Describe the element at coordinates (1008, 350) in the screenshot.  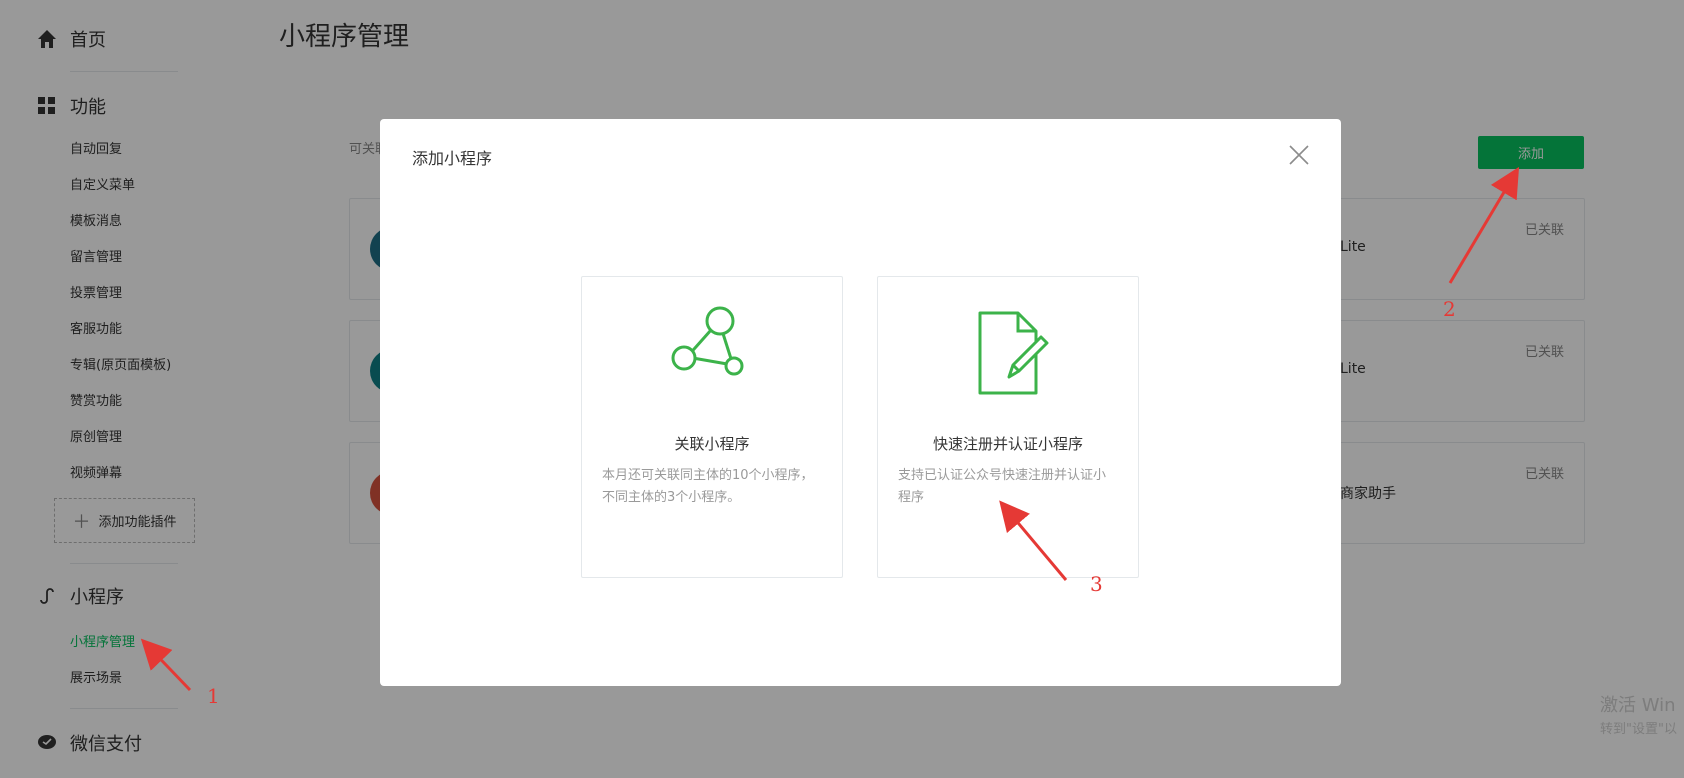
I see `document-pen-icon` at that location.